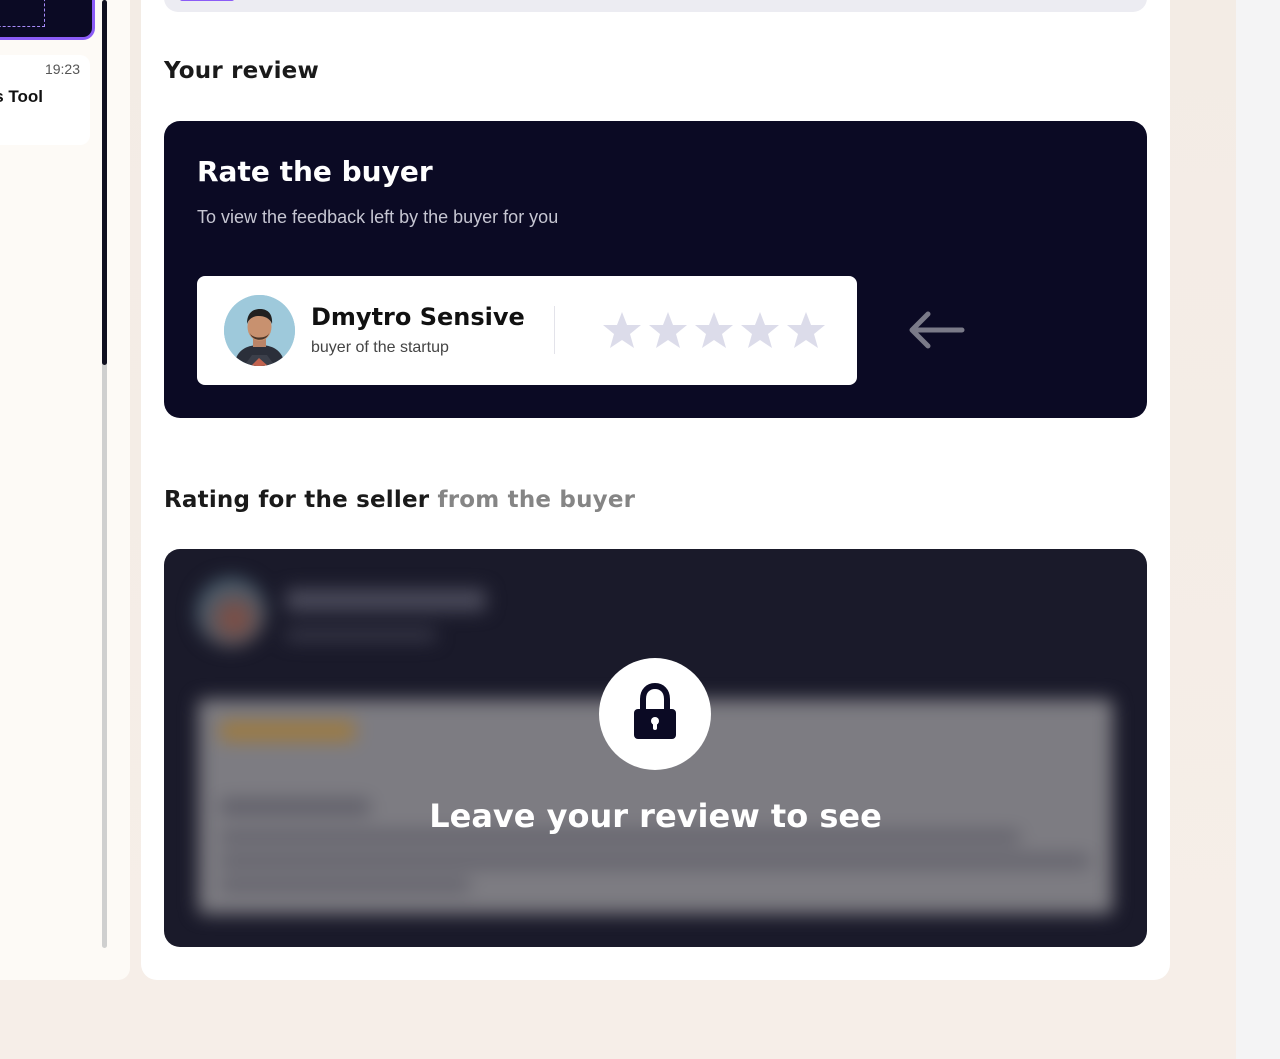  What do you see at coordinates (315, 171) in the screenshot?
I see `rate-buyer-title: Rate the buyer` at bounding box center [315, 171].